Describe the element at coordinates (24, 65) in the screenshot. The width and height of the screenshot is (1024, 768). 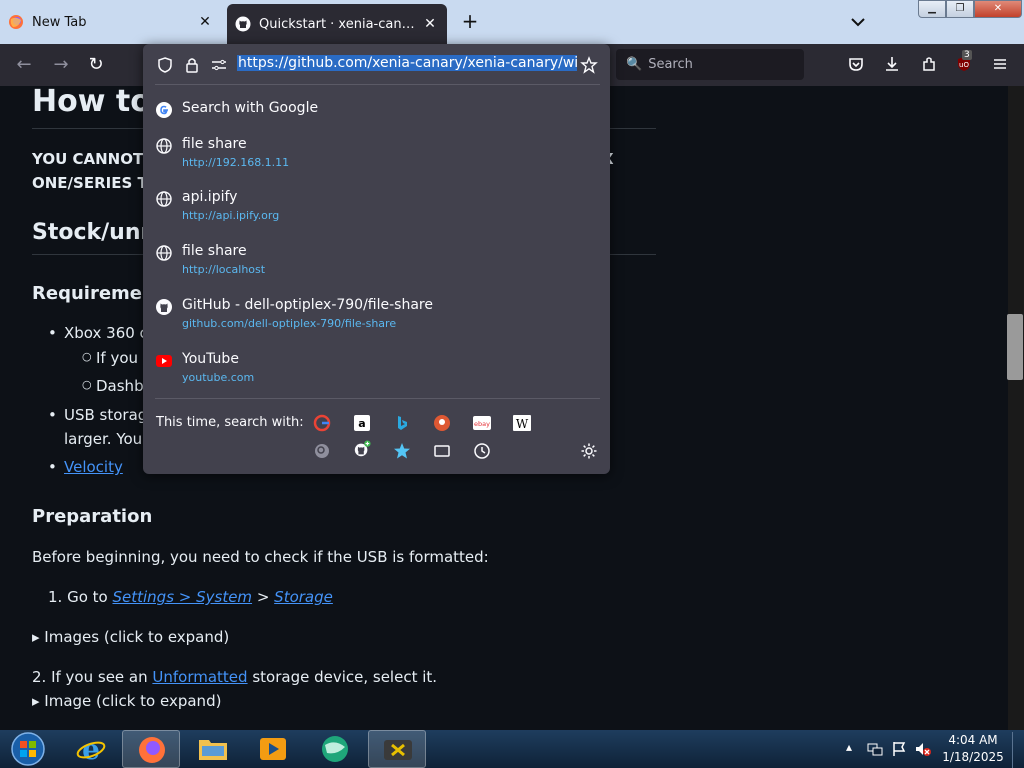
I see `back-icon: ←` at that location.